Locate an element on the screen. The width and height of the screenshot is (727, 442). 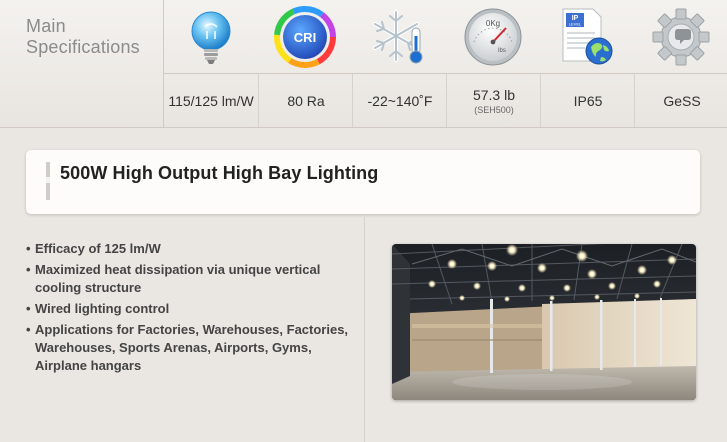
weight-scale-icon: 0Kg lbs is located at coordinates (493, 36).